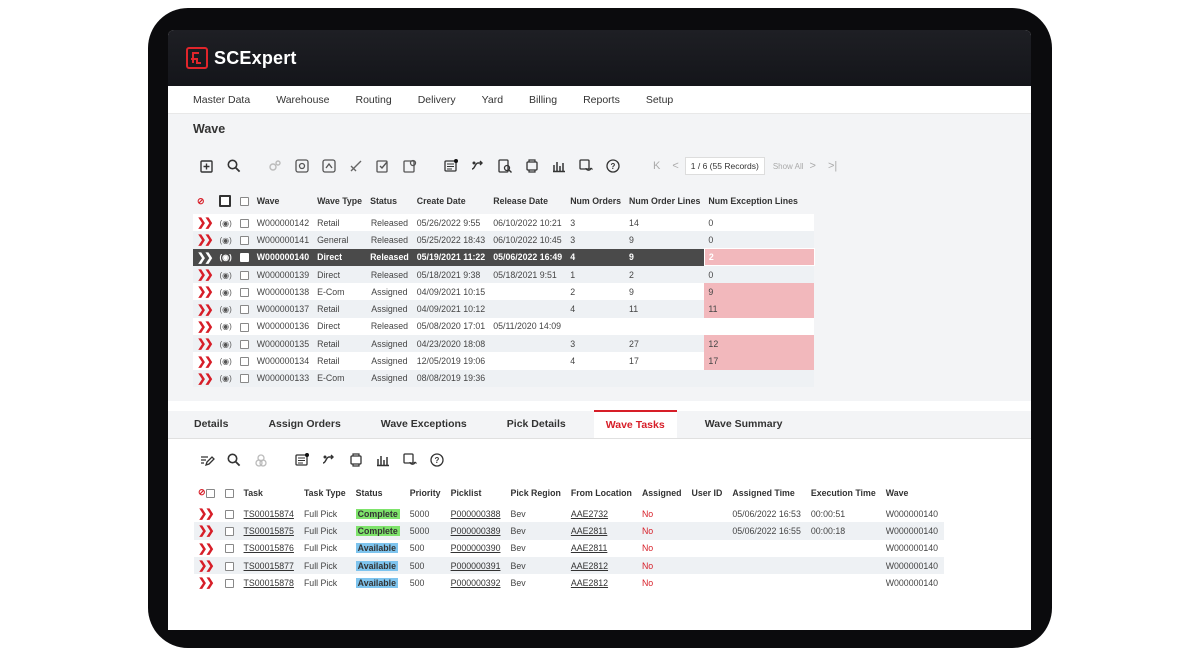 This screenshot has height=648, width=1200. What do you see at coordinates (270, 493) in the screenshot?
I see `col-task: Task` at bounding box center [270, 493].